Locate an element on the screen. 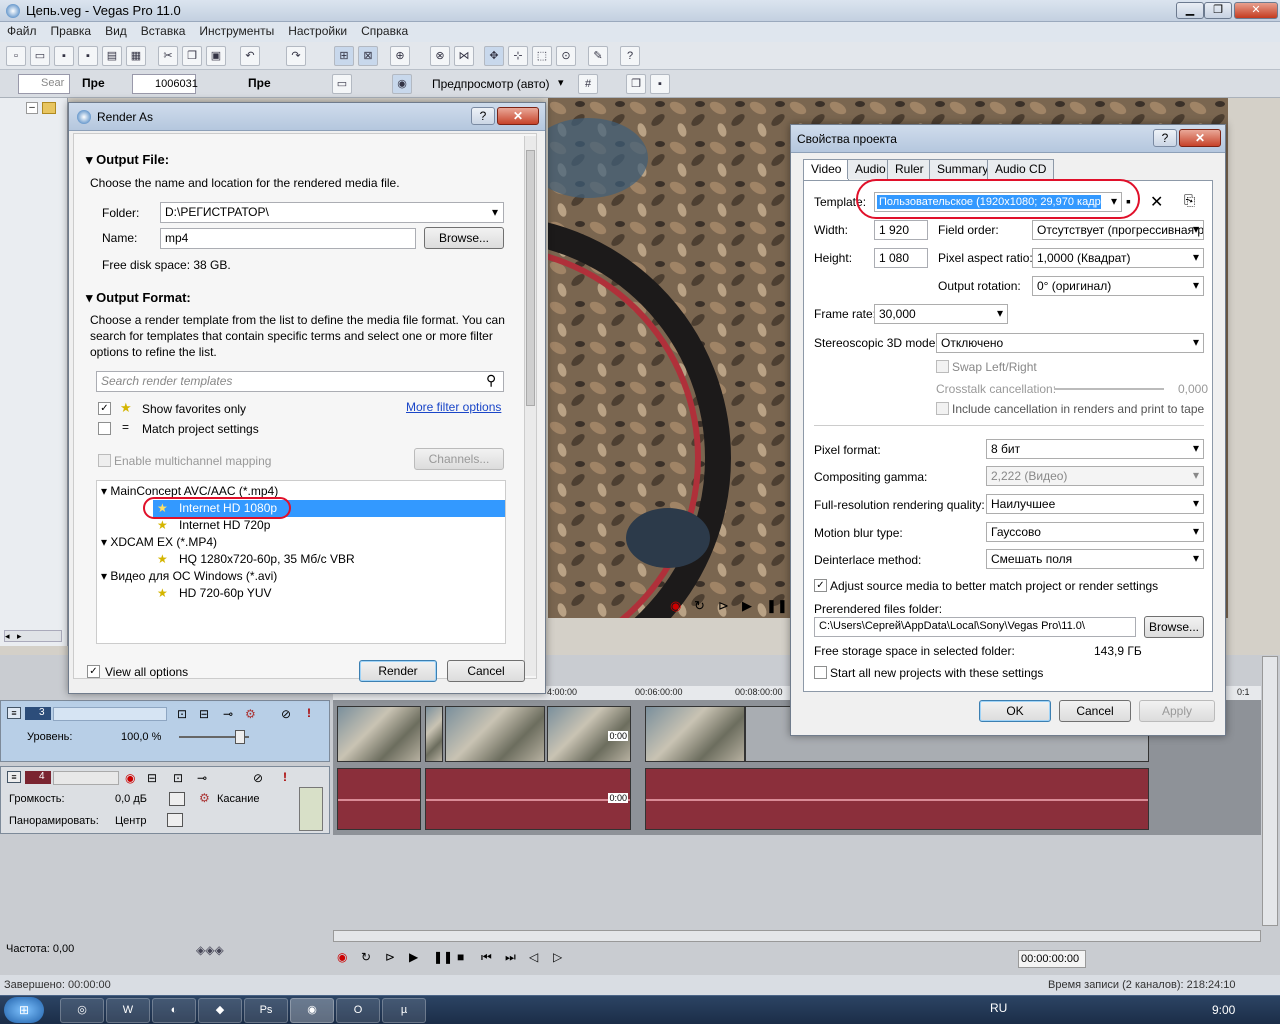 The image size is (1280, 1024). menu-view: Вид is located at coordinates (116, 31).